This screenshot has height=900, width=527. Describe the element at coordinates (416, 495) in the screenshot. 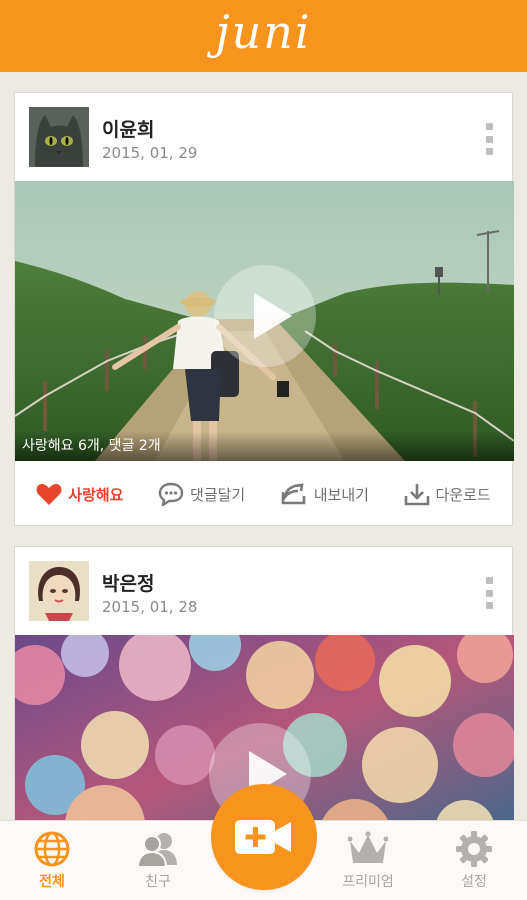

I see `download-icon` at that location.